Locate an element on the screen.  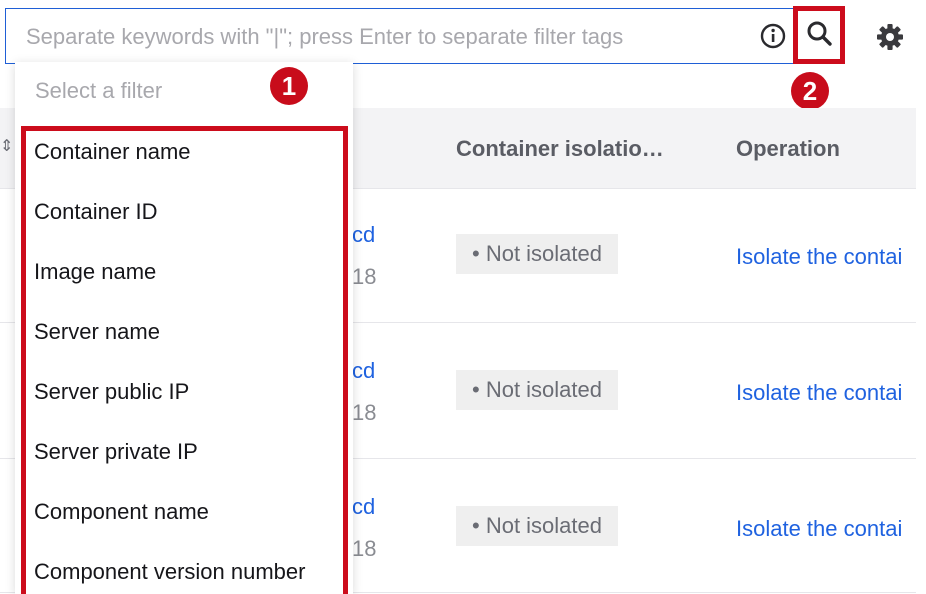
callout-badge-1: 1 is located at coordinates (289, 86).